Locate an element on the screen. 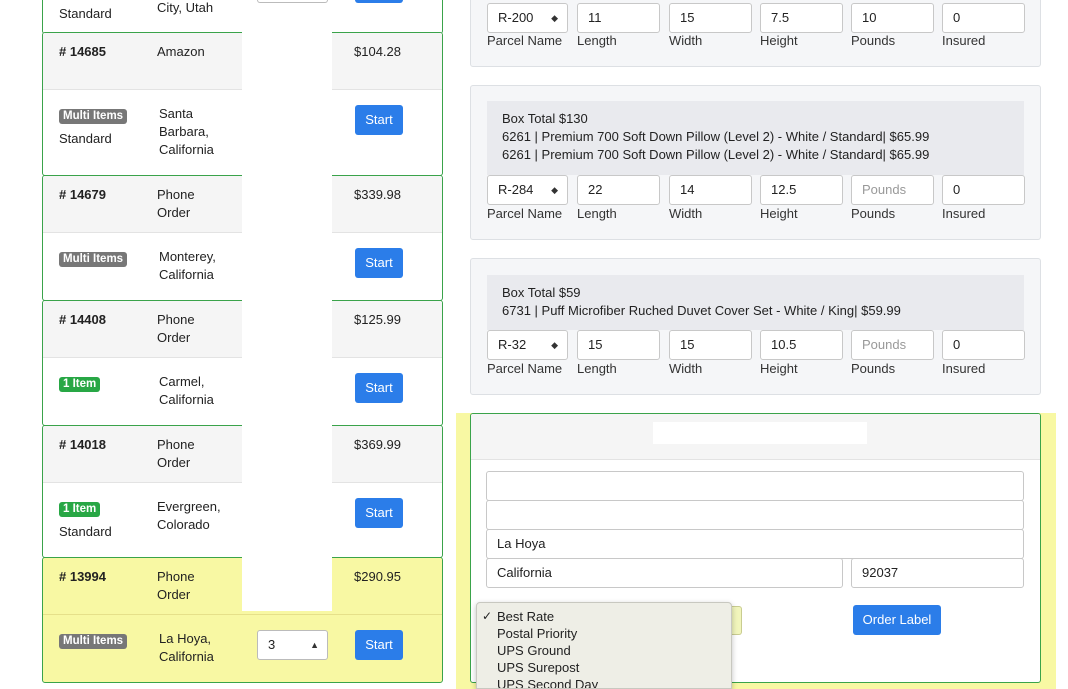  parcel-select: R-200 ◆ is located at coordinates (527, 18).